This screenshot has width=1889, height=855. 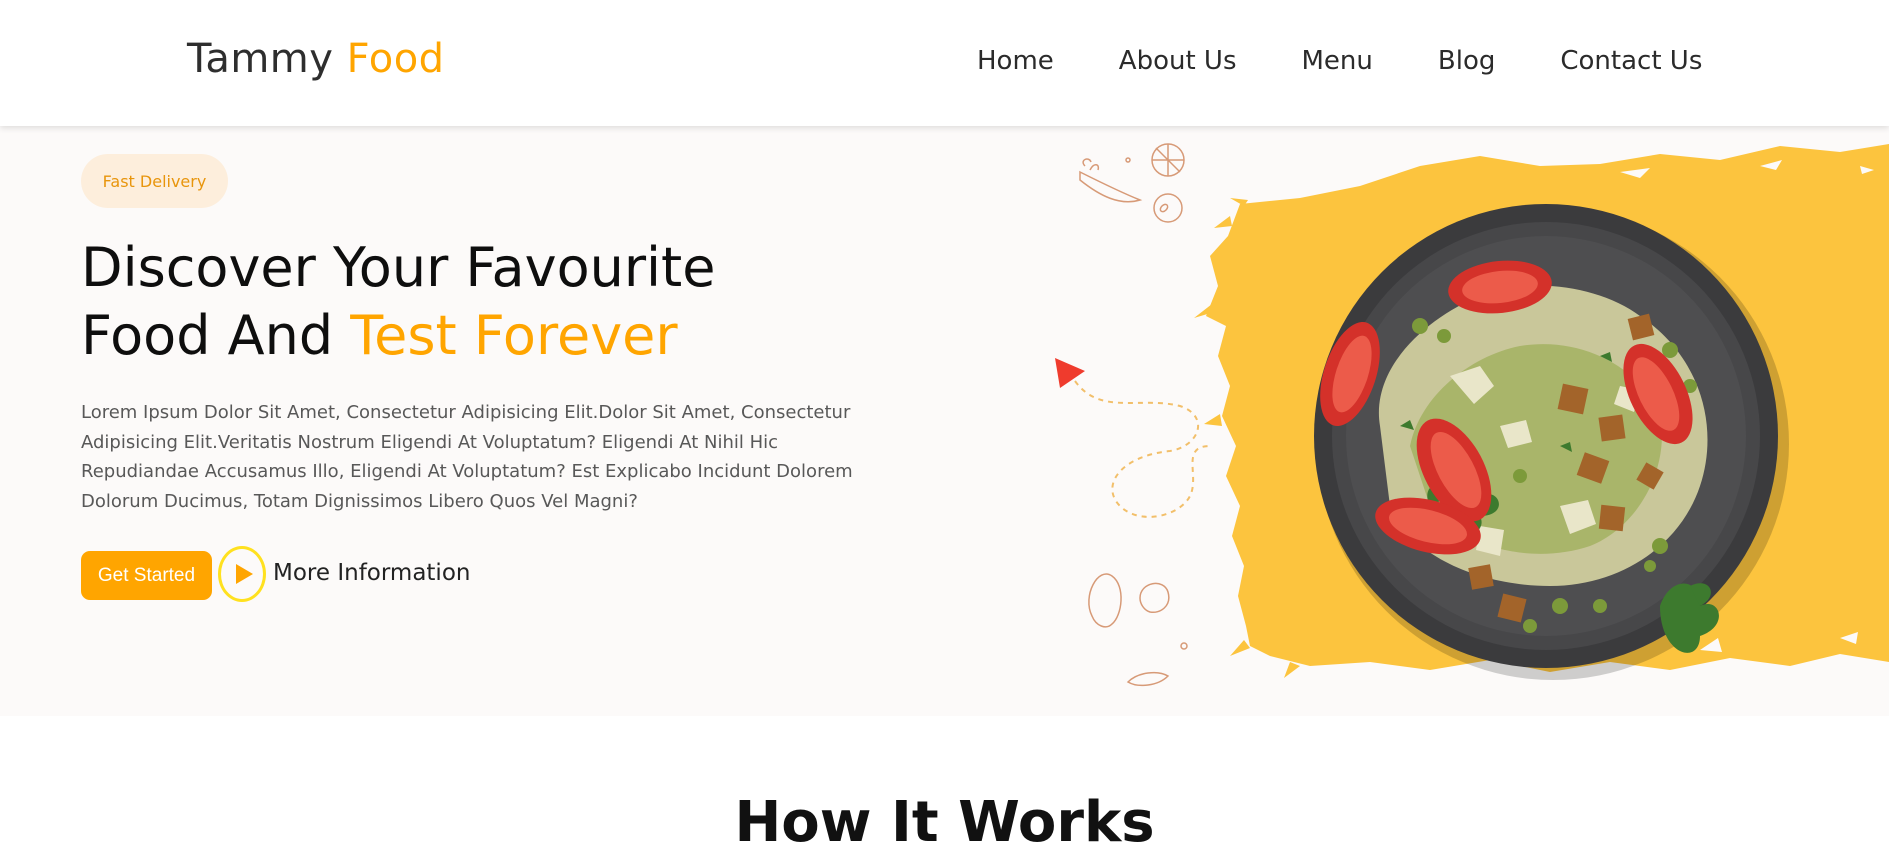 I want to click on plate-image, so click(x=1546, y=436).